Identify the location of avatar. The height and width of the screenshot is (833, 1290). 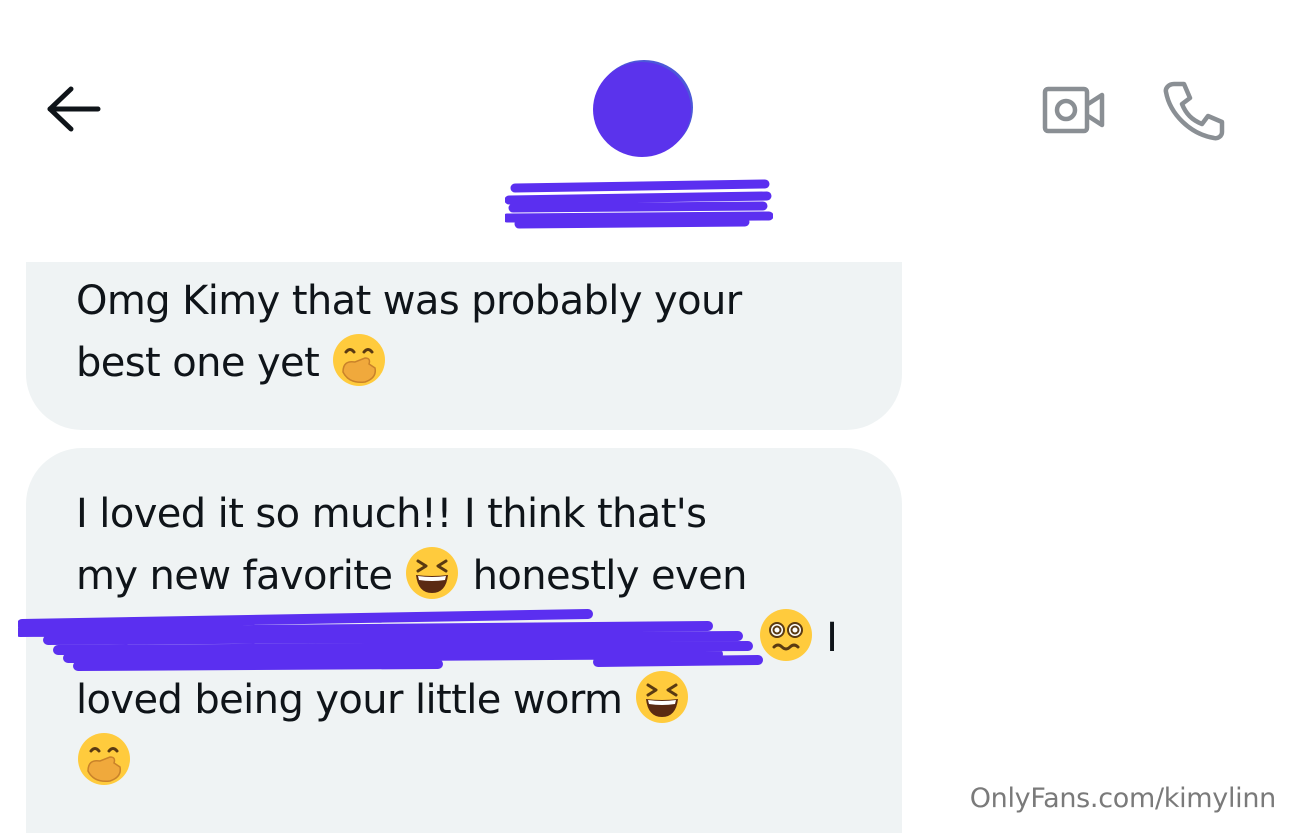
(642, 109).